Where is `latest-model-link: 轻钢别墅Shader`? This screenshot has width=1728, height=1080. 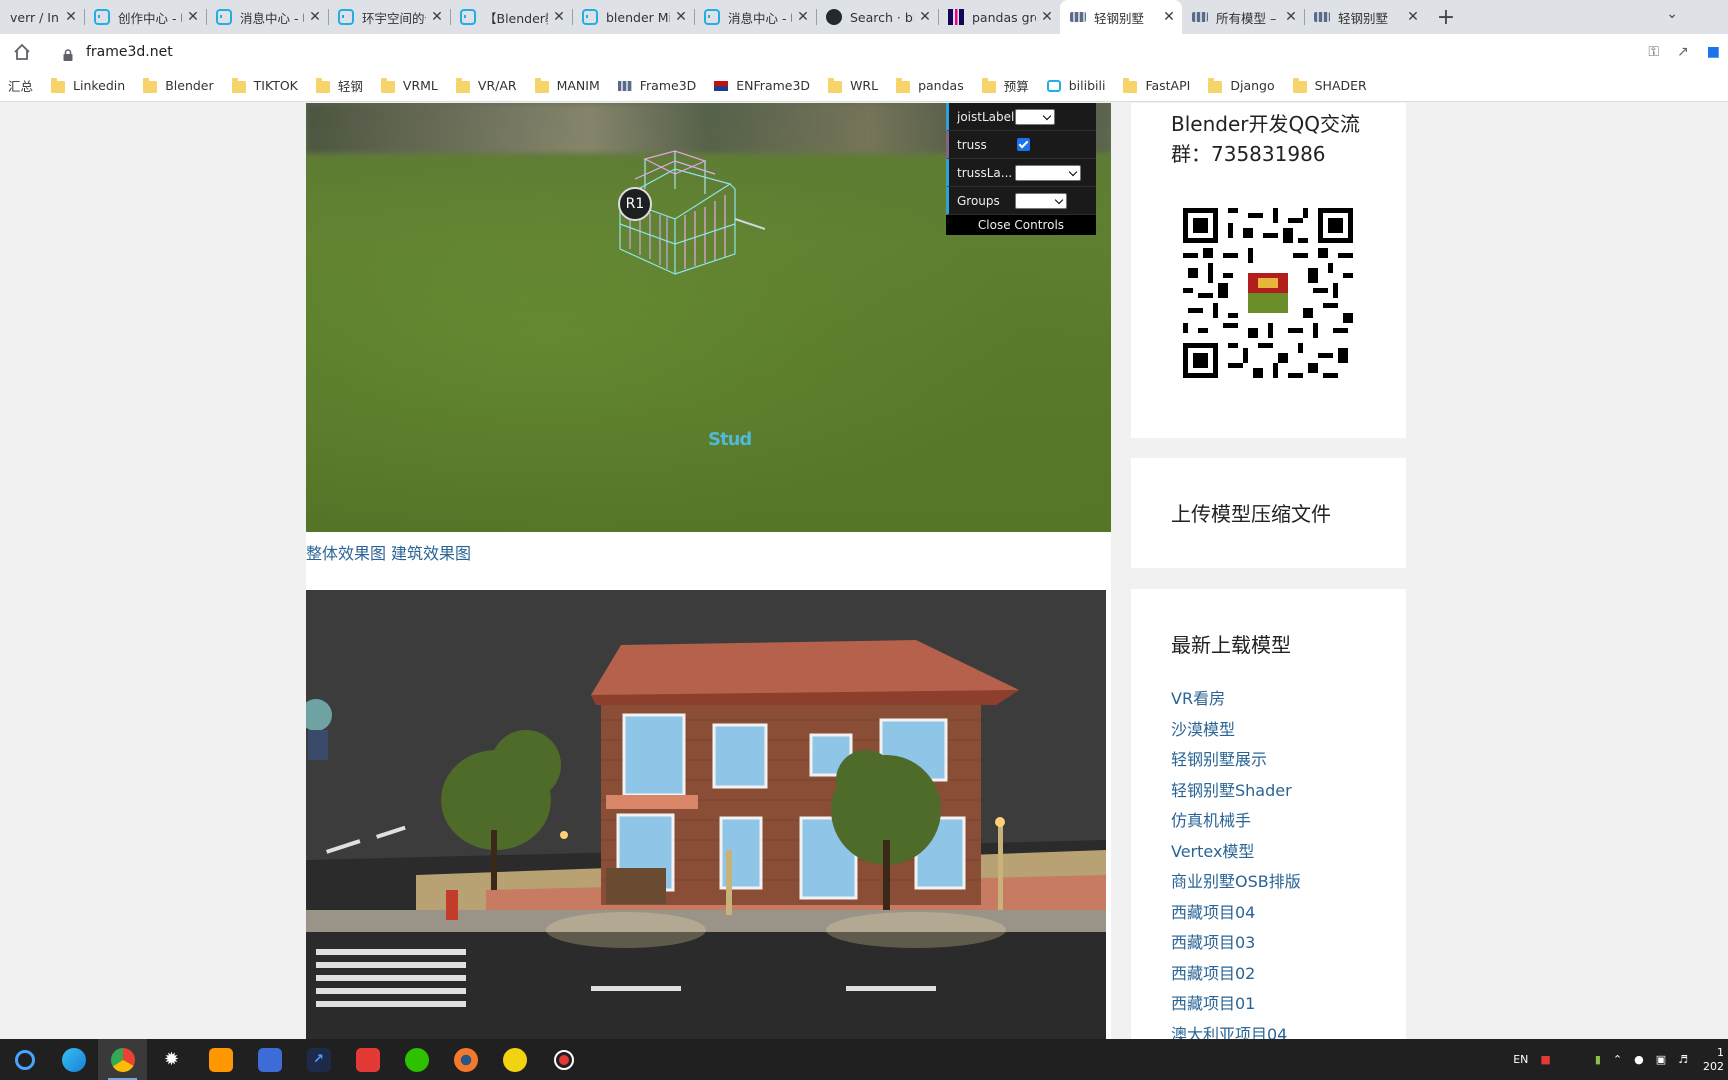 latest-model-link: 轻钢别墅Shader is located at coordinates (1236, 792).